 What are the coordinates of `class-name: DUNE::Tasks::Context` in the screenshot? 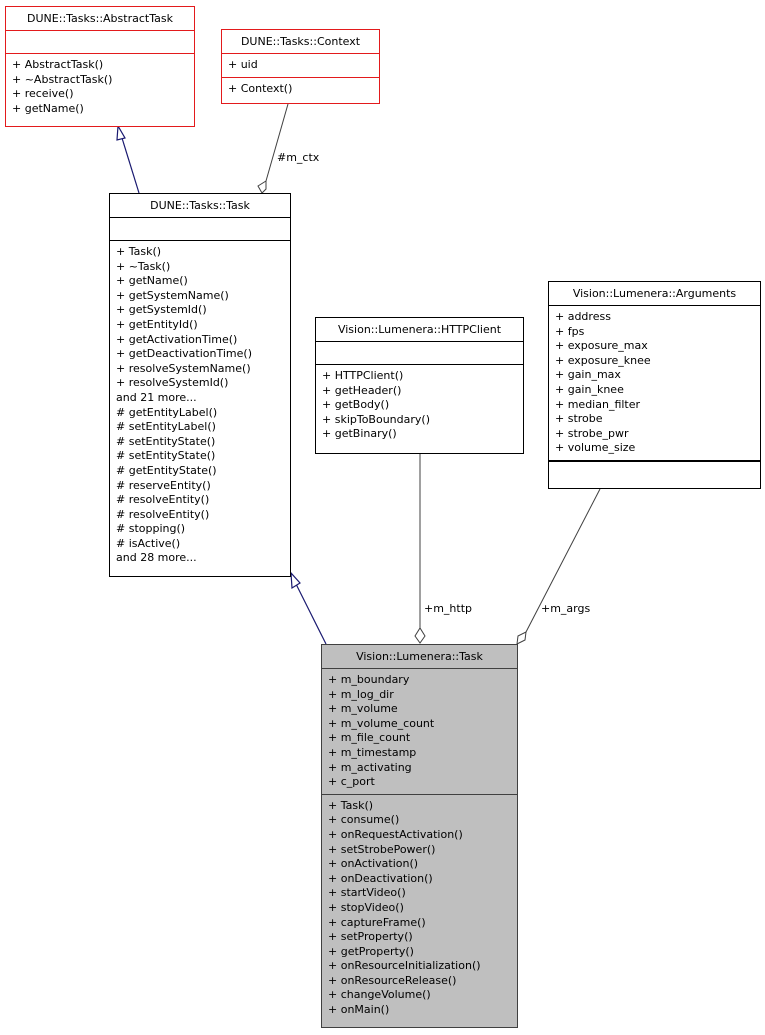 It's located at (300, 41).